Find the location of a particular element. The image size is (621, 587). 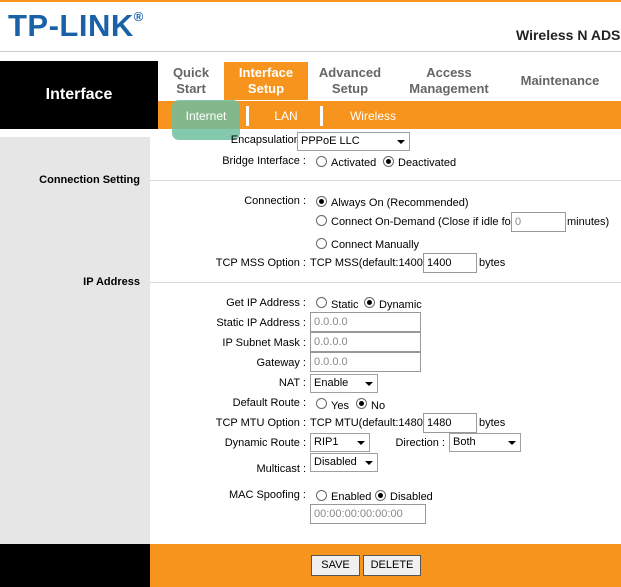

default-route-no-radio is located at coordinates (361, 403).